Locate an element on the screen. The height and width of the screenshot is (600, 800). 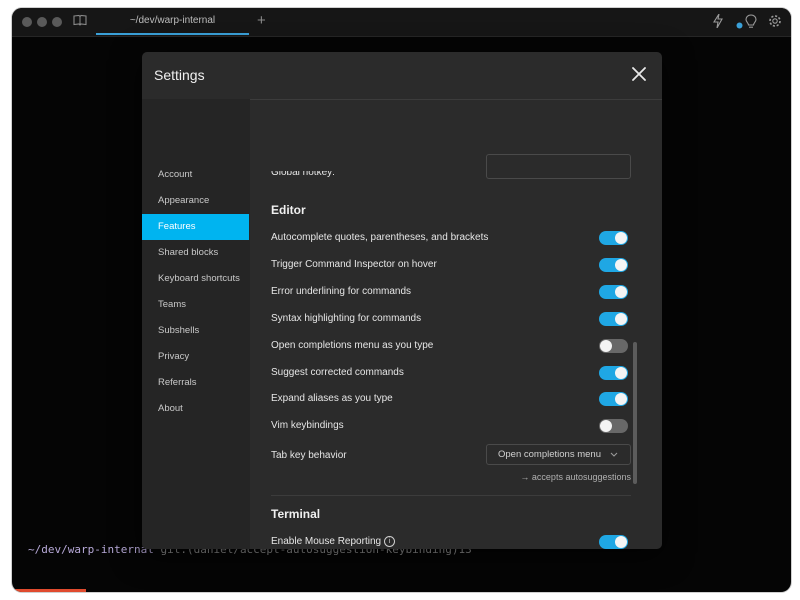
tab-key-behavior-value: Open completions menu is located at coordinates (549, 454).